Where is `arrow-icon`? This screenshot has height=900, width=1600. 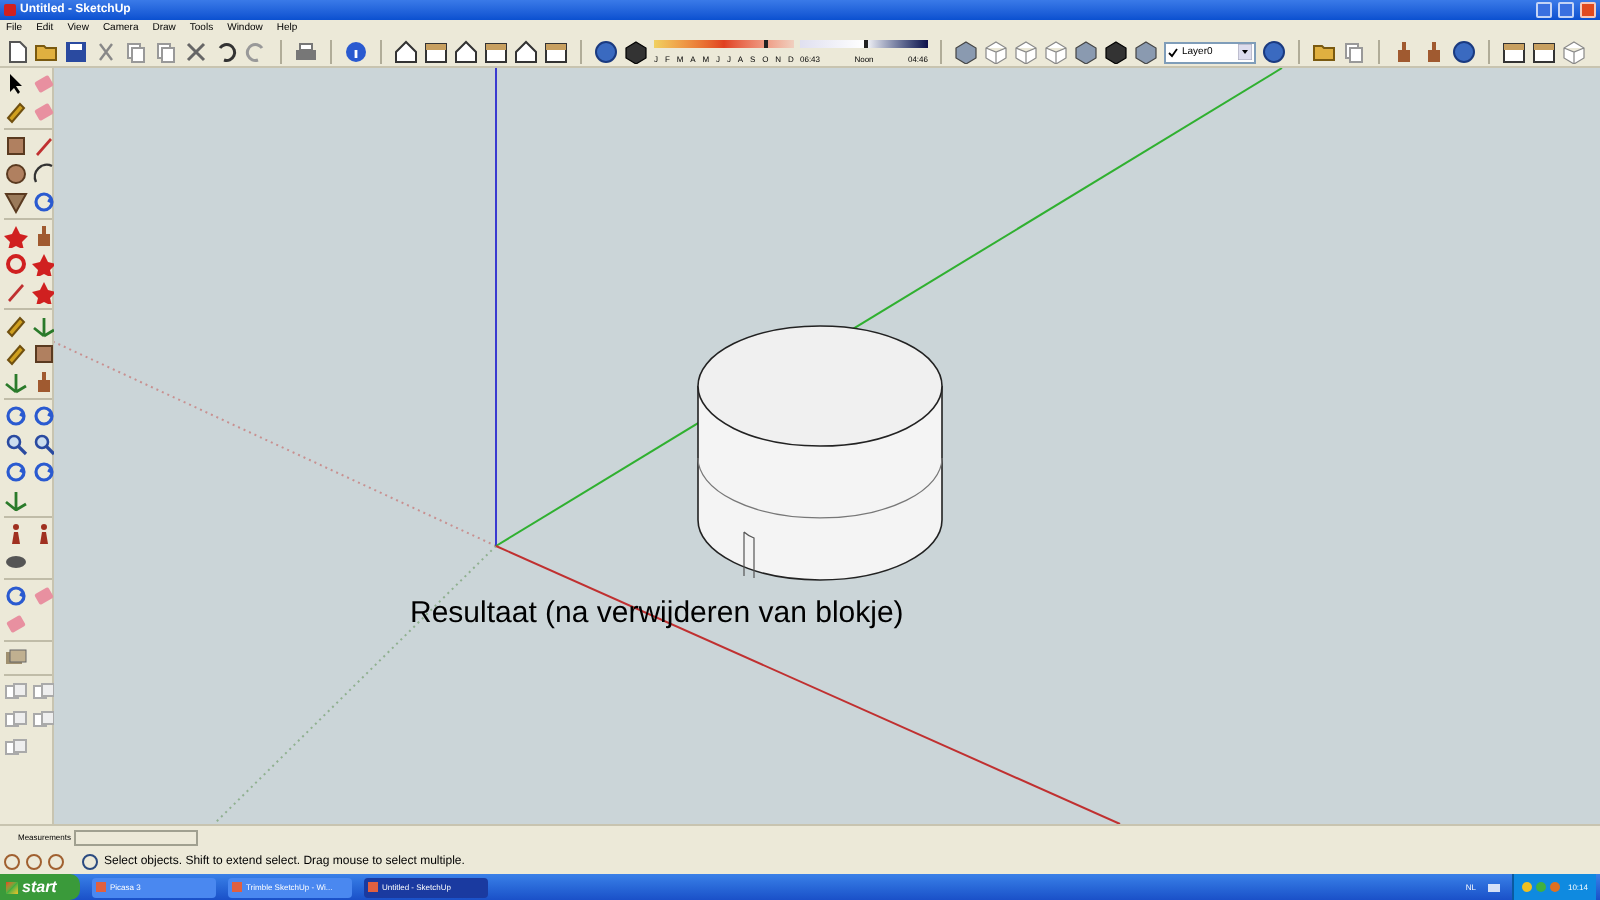 arrow-icon is located at coordinates (16, 84).